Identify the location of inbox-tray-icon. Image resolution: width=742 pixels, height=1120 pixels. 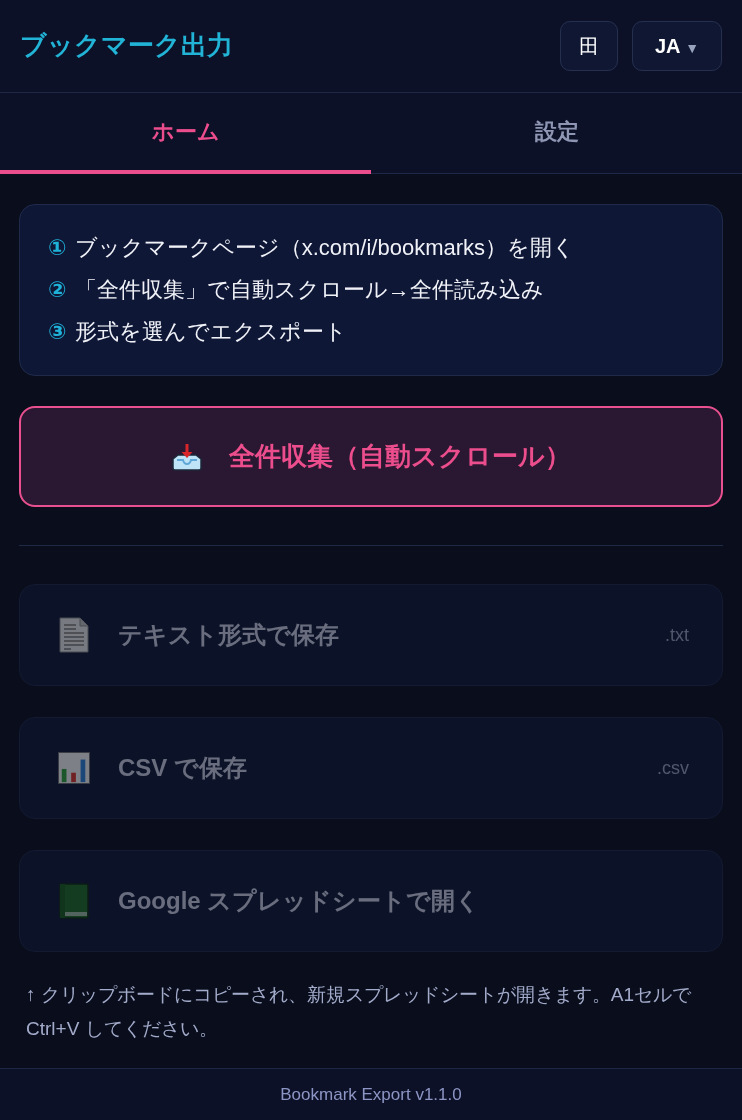
(187, 456).